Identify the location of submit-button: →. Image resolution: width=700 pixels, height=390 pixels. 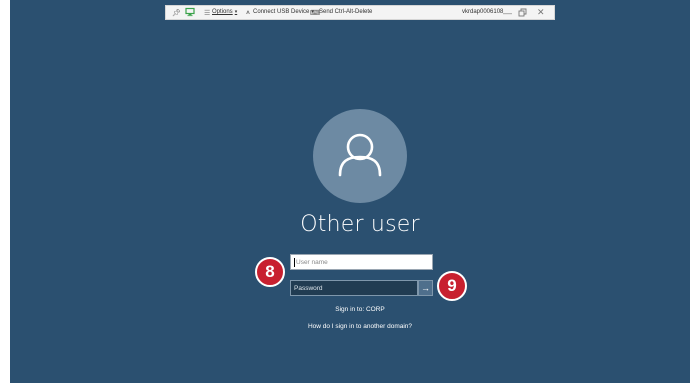
(425, 288).